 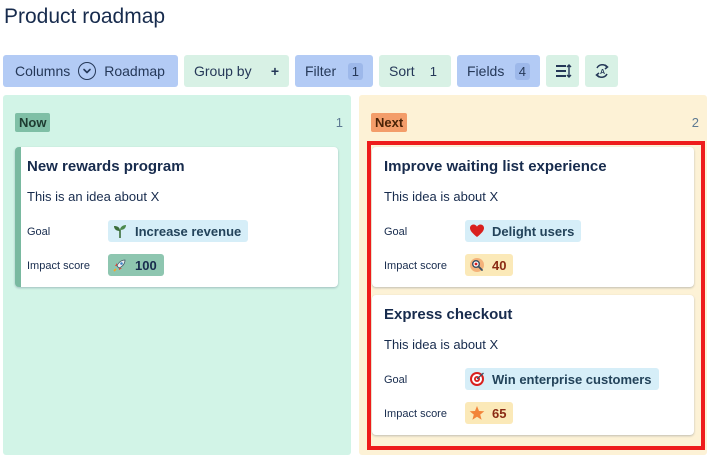 What do you see at coordinates (134, 71) in the screenshot?
I see `columns-value: Roadmap` at bounding box center [134, 71].